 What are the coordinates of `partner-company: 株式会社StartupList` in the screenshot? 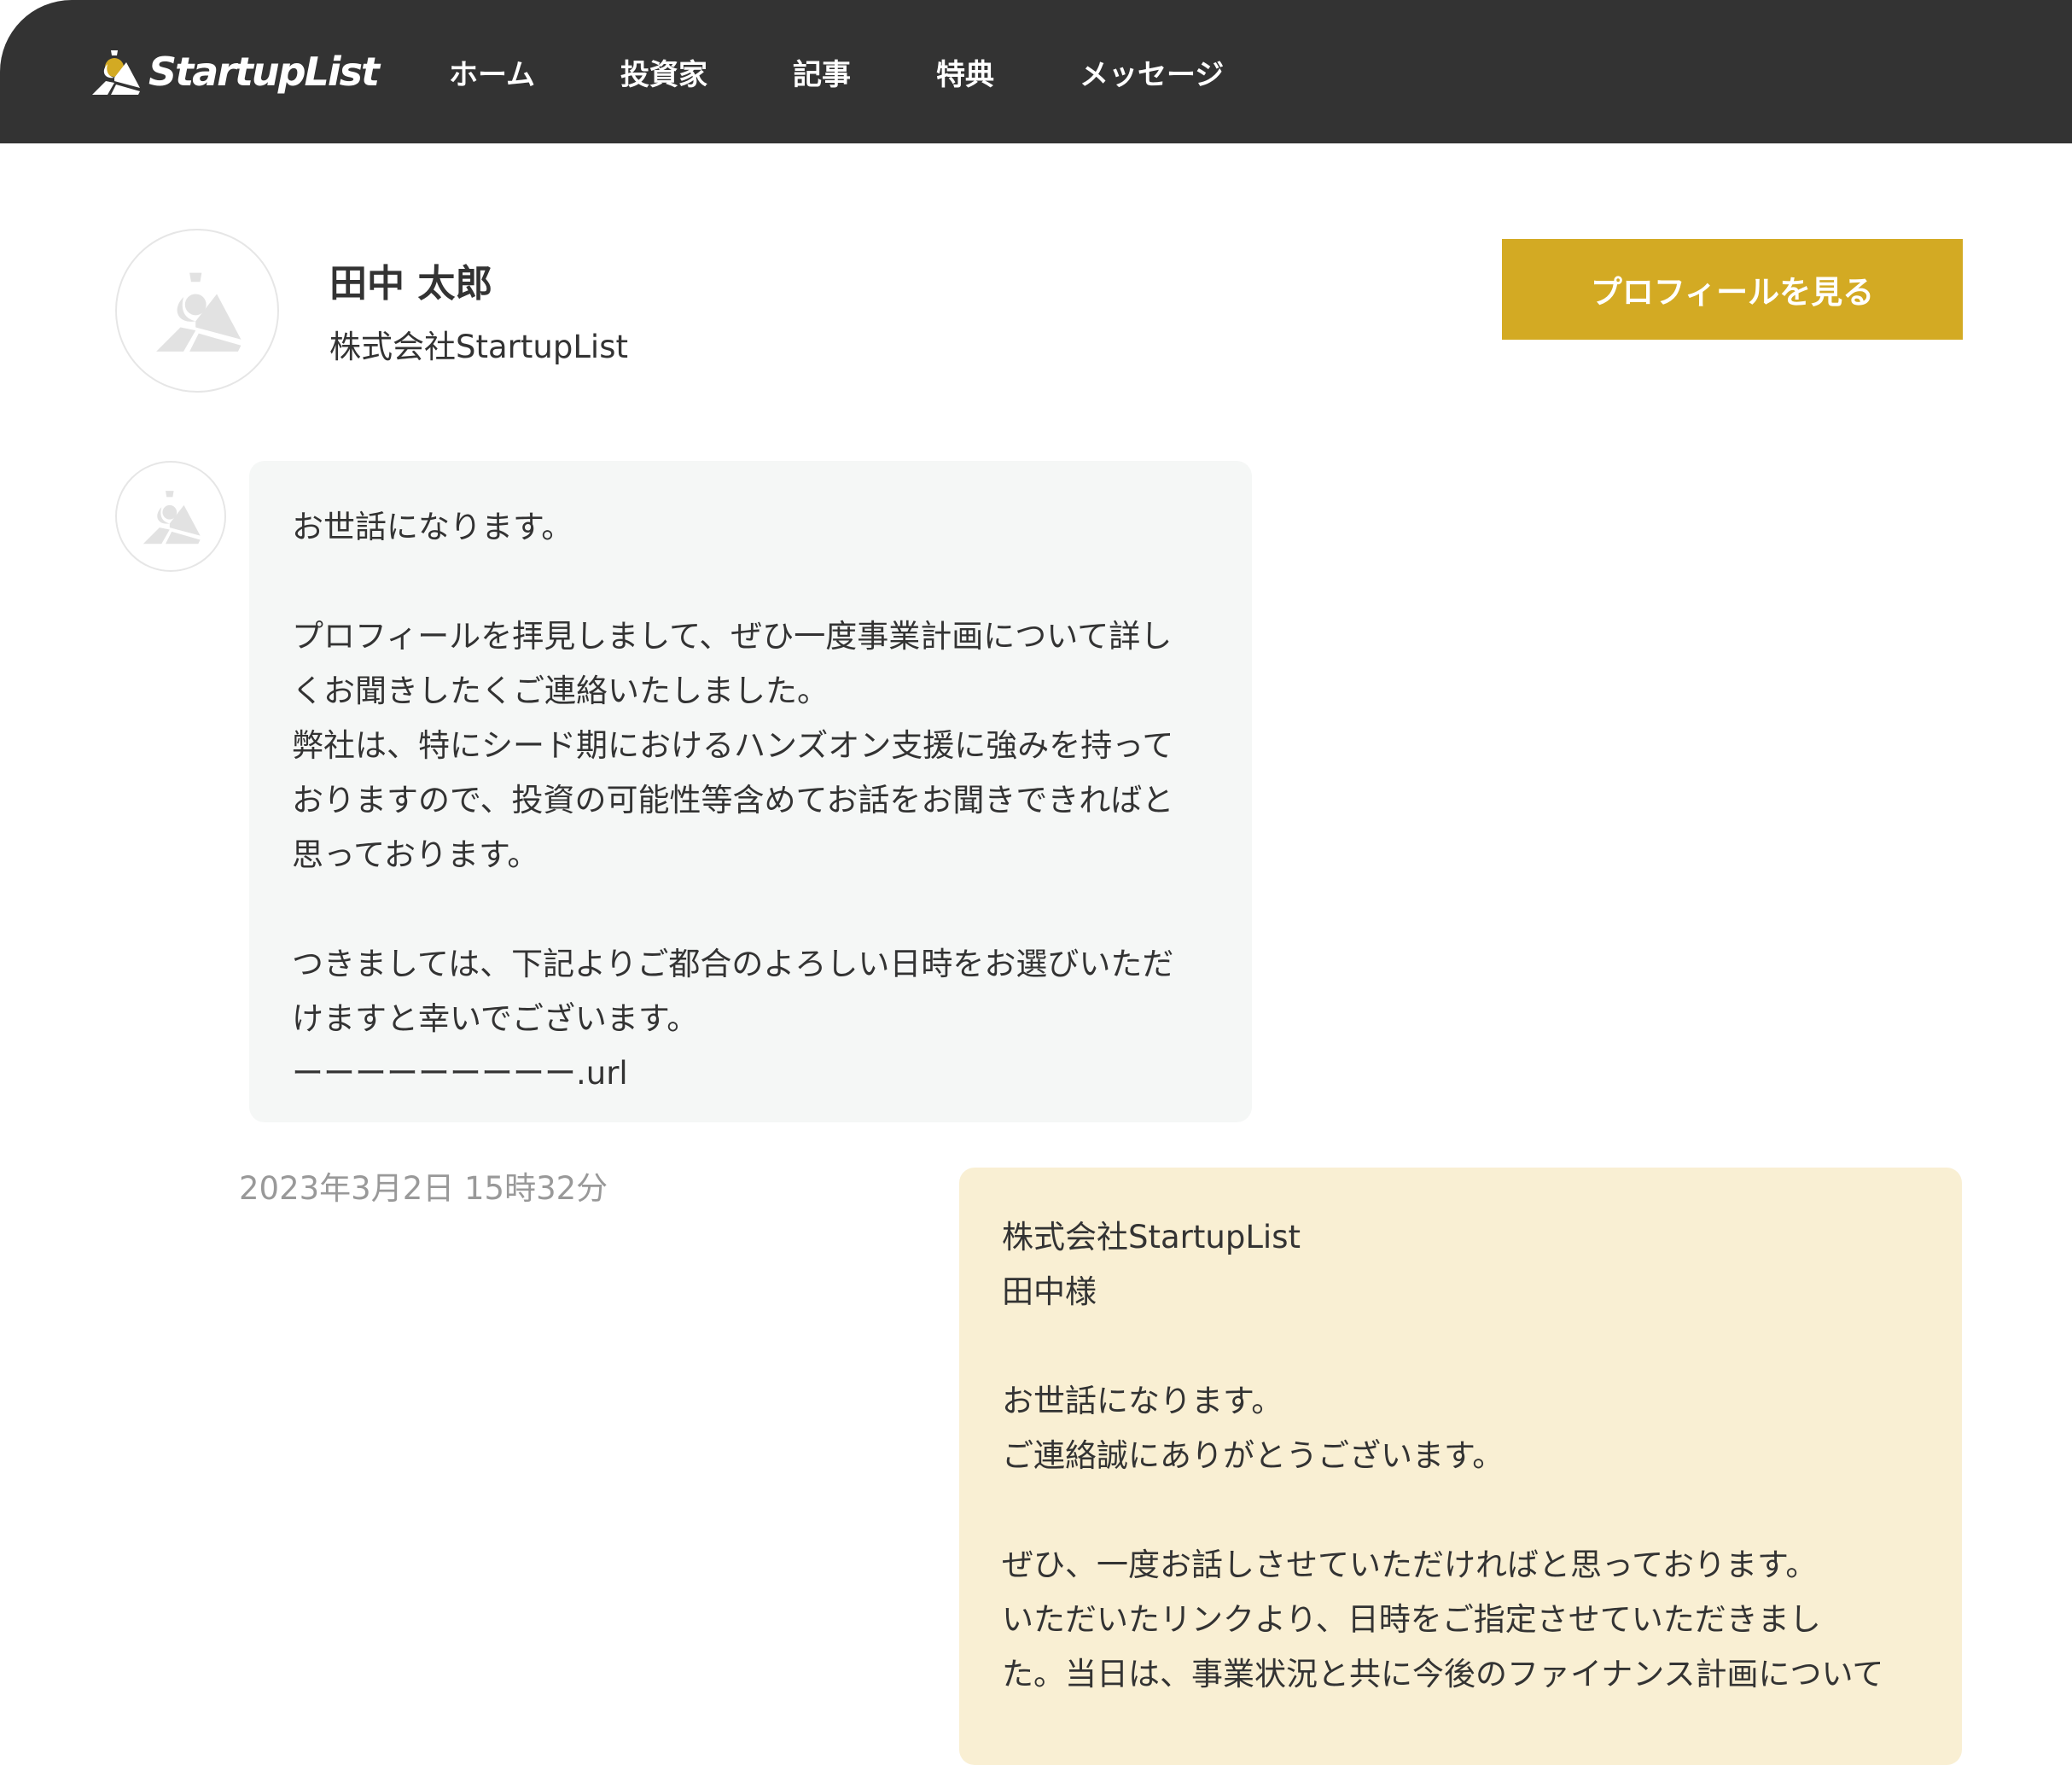 It's located at (479, 347).